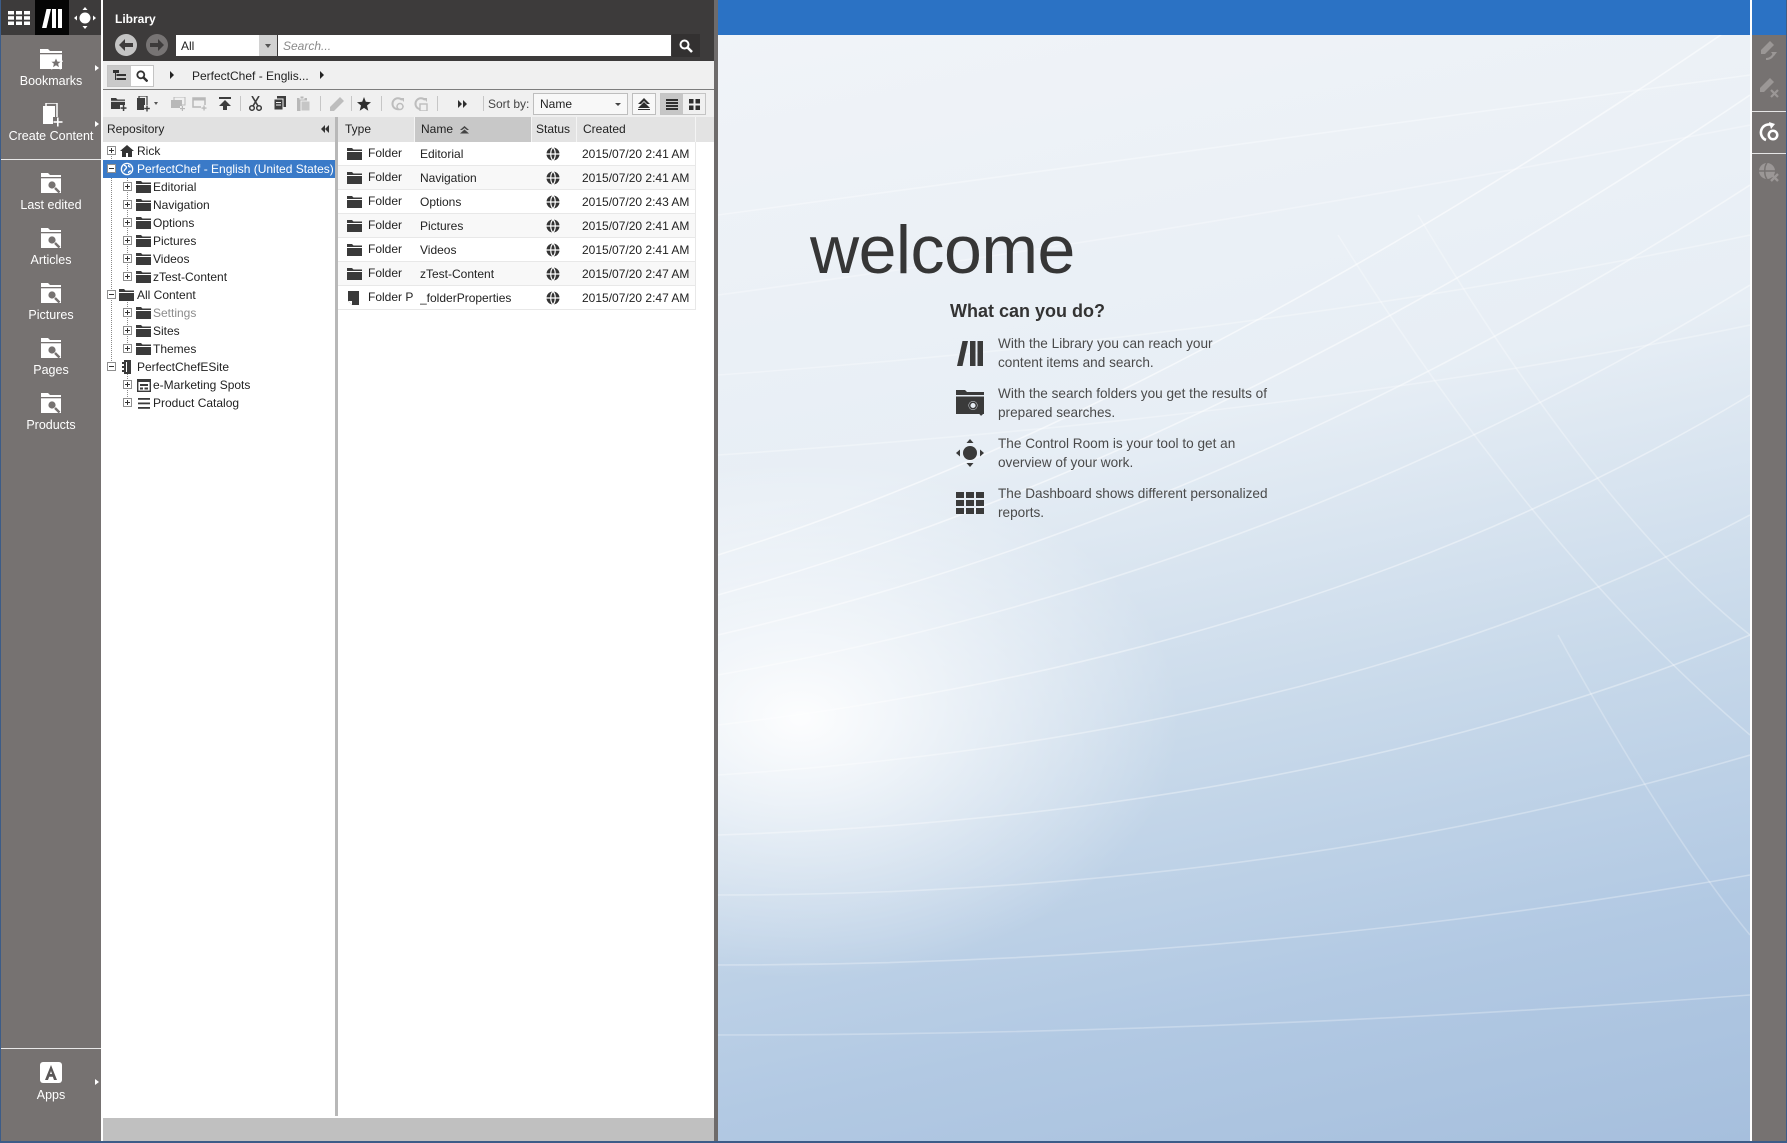  What do you see at coordinates (219, 277) in the screenshot?
I see `tree-node: zTest-Content` at bounding box center [219, 277].